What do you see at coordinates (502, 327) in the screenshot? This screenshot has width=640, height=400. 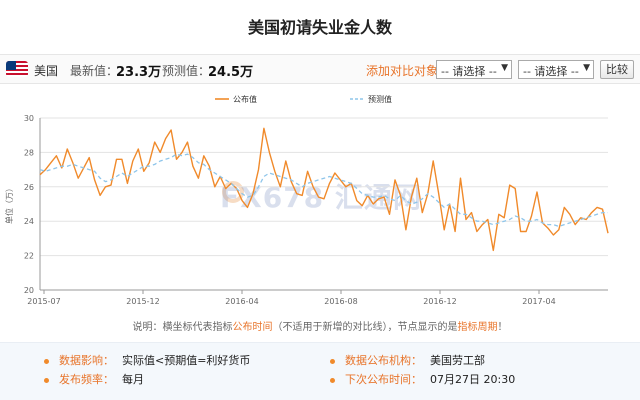 I see `note-suffix: ！` at bounding box center [502, 327].